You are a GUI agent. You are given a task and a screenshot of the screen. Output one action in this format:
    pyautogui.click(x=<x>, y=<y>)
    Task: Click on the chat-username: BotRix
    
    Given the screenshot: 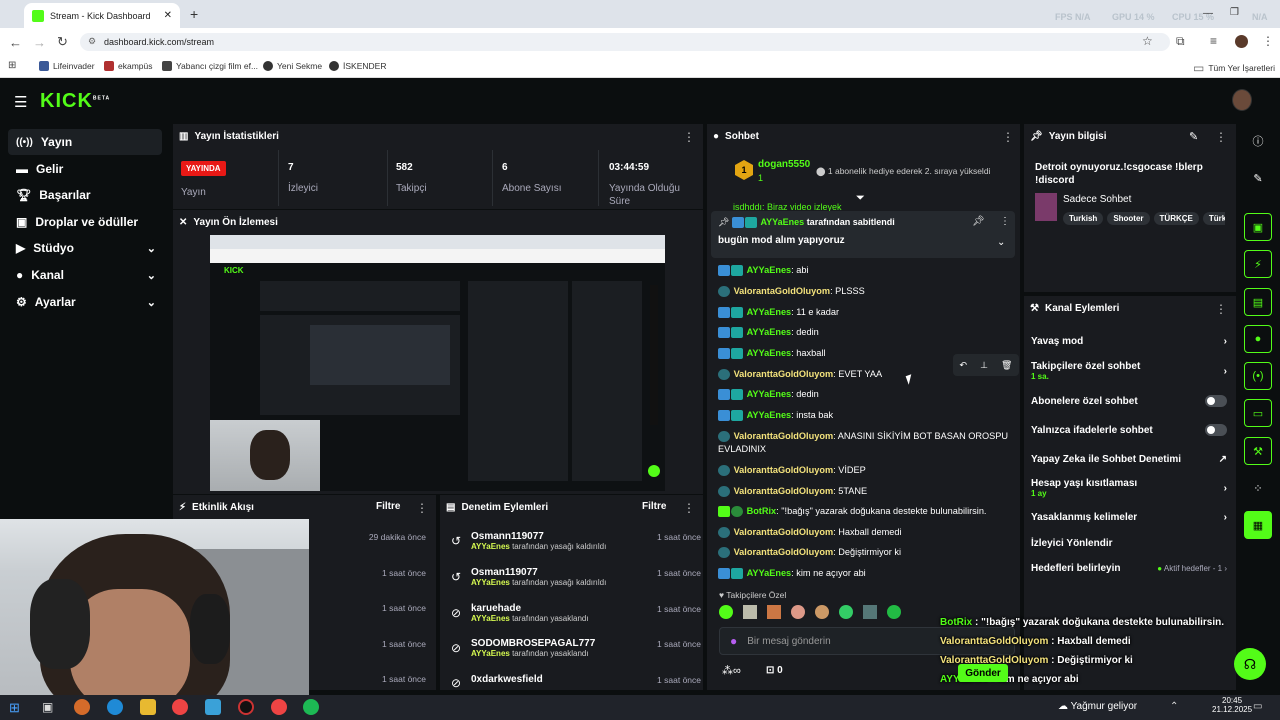 What is the action you would take?
    pyautogui.click(x=762, y=511)
    